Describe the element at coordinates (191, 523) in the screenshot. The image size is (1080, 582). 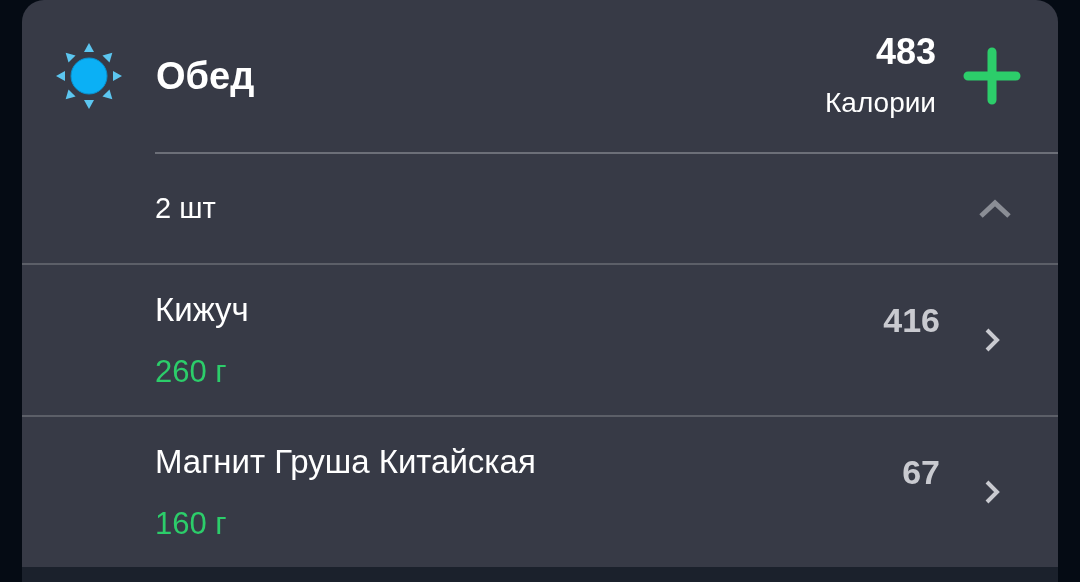
I see `food-amount: 160 г` at that location.